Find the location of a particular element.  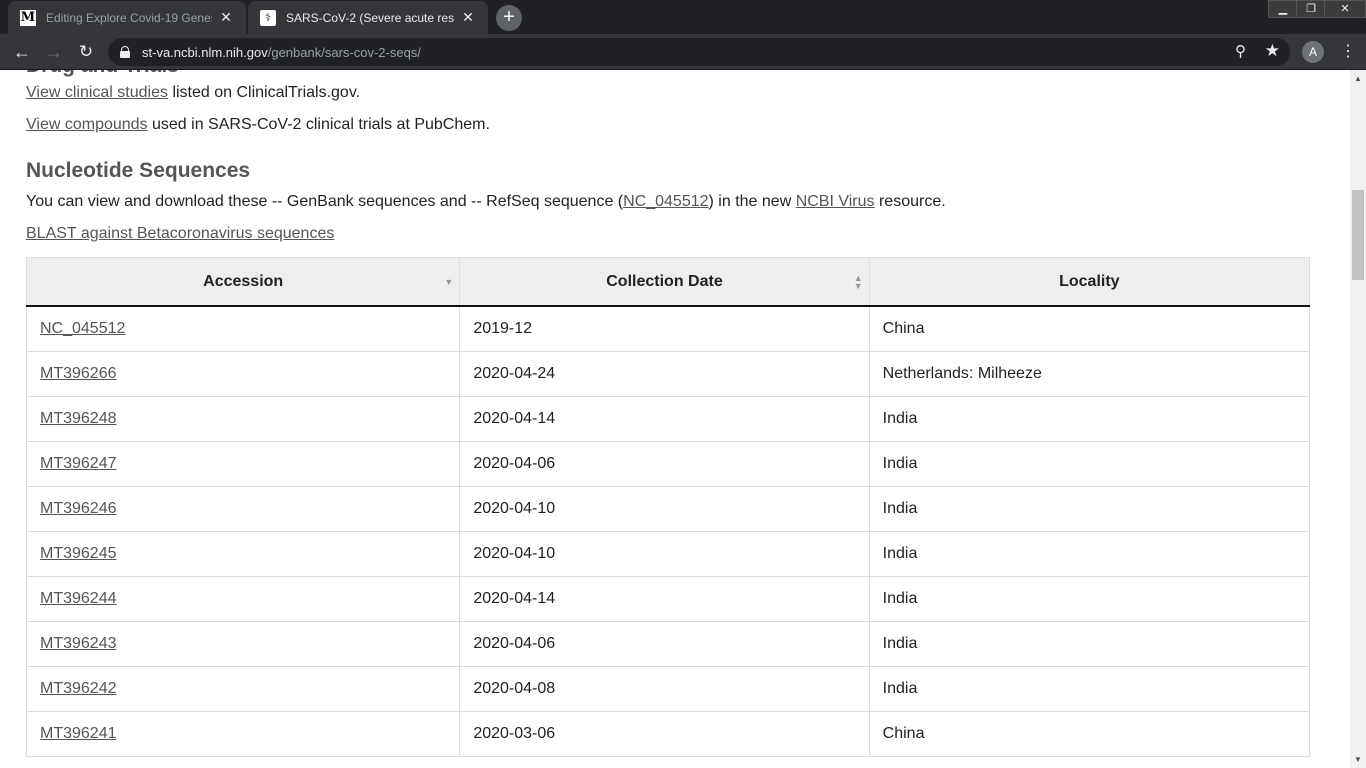

table-row: MT396241 2020-03-06 China is located at coordinates (668, 734).